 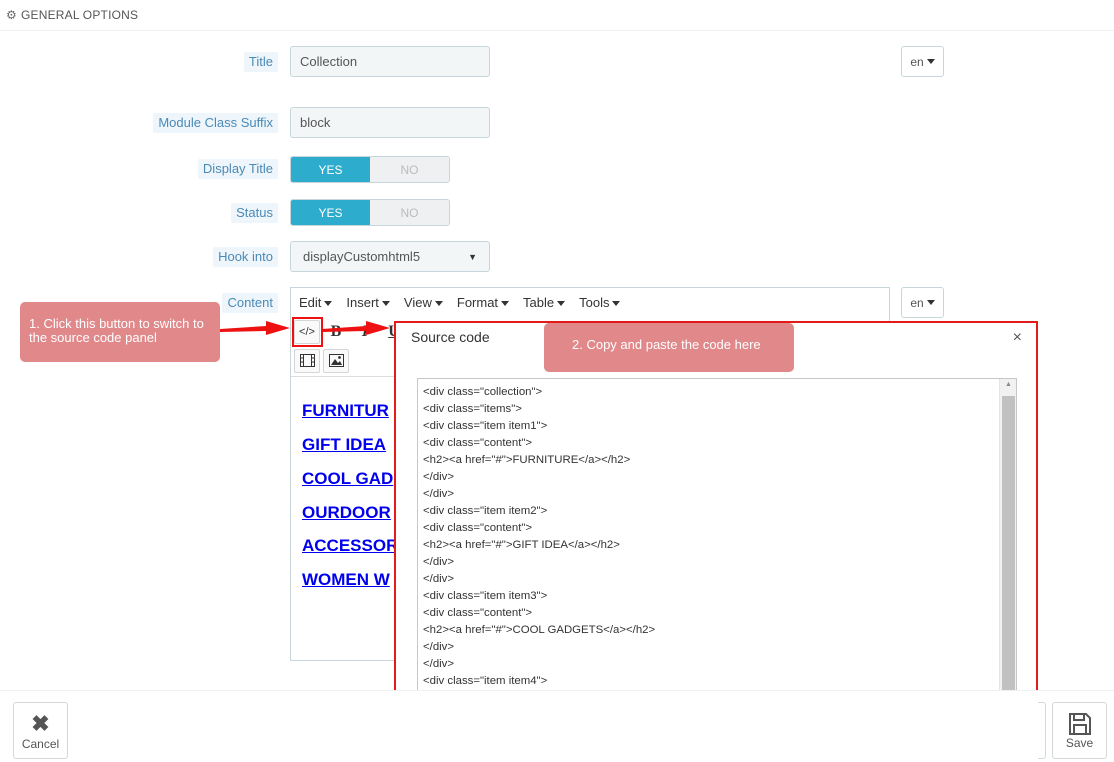 I want to click on close-icon: ×, so click(x=1017, y=338).